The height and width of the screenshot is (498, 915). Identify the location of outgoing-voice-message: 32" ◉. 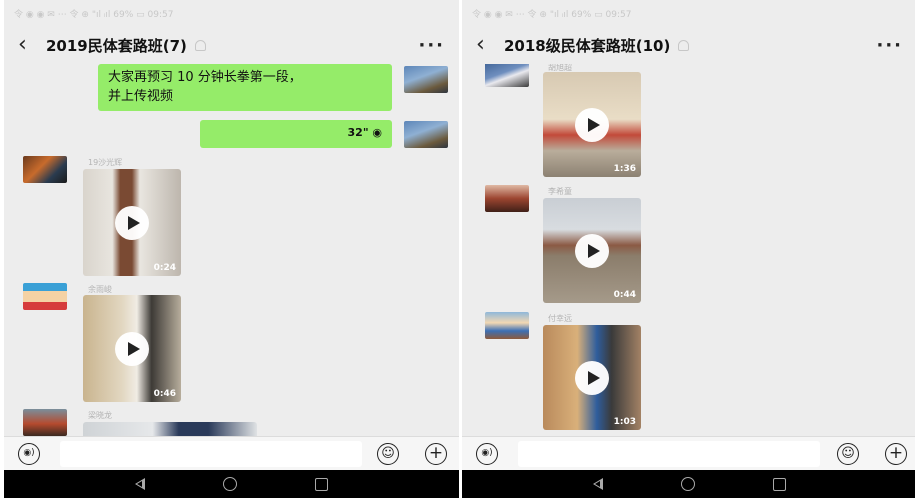
(296, 134).